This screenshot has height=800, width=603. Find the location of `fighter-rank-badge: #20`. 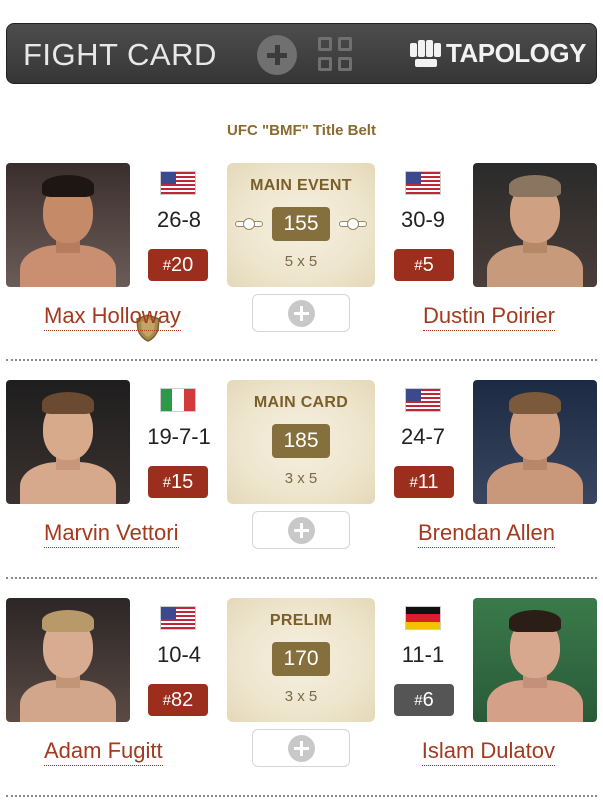

fighter-rank-badge: #20 is located at coordinates (178, 265).